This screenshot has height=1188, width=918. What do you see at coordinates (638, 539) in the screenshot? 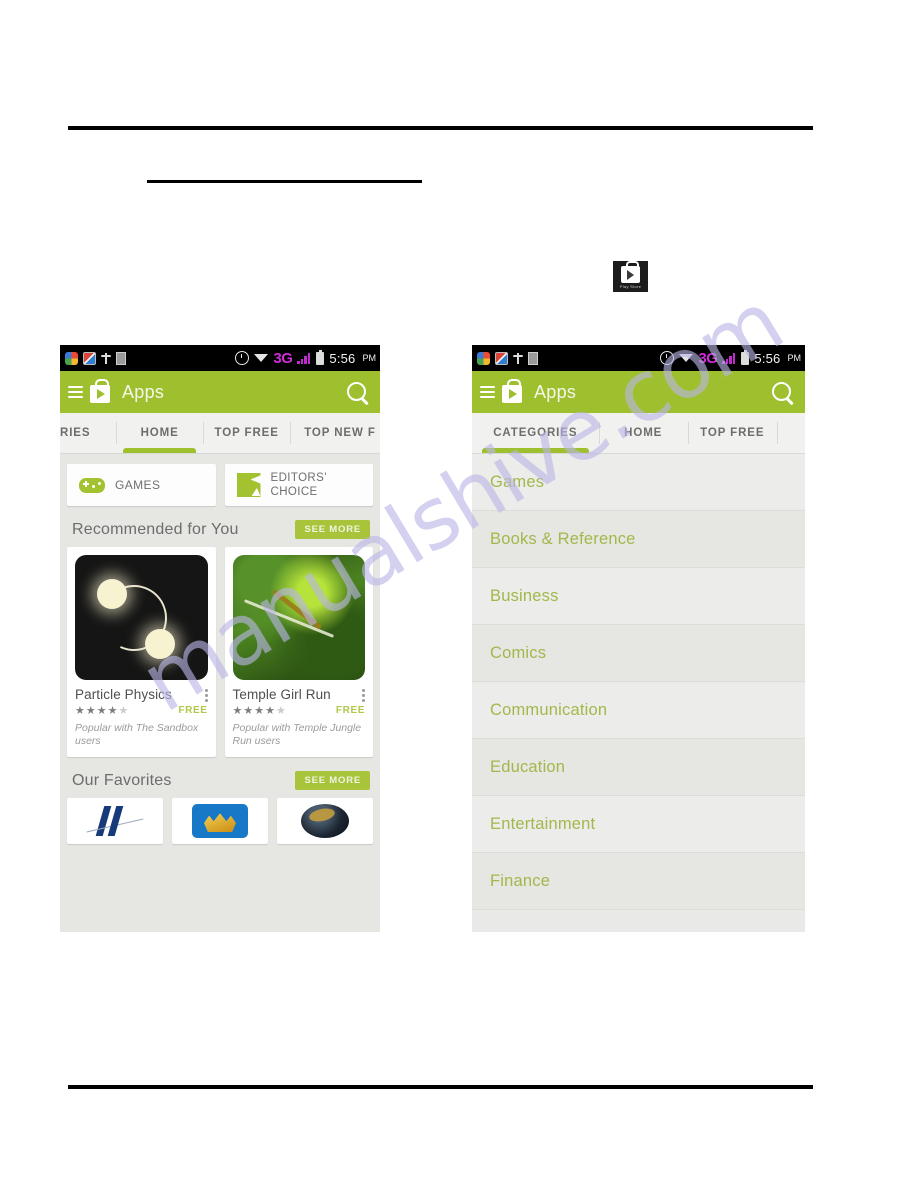
I see `list-item: Books & Reference` at bounding box center [638, 539].